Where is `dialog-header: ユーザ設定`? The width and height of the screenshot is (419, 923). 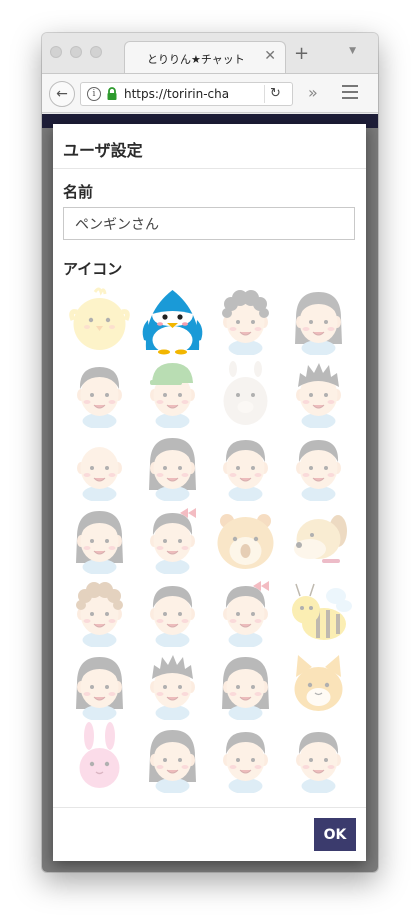
dialog-header: ユーザ設定 is located at coordinates (209, 146).